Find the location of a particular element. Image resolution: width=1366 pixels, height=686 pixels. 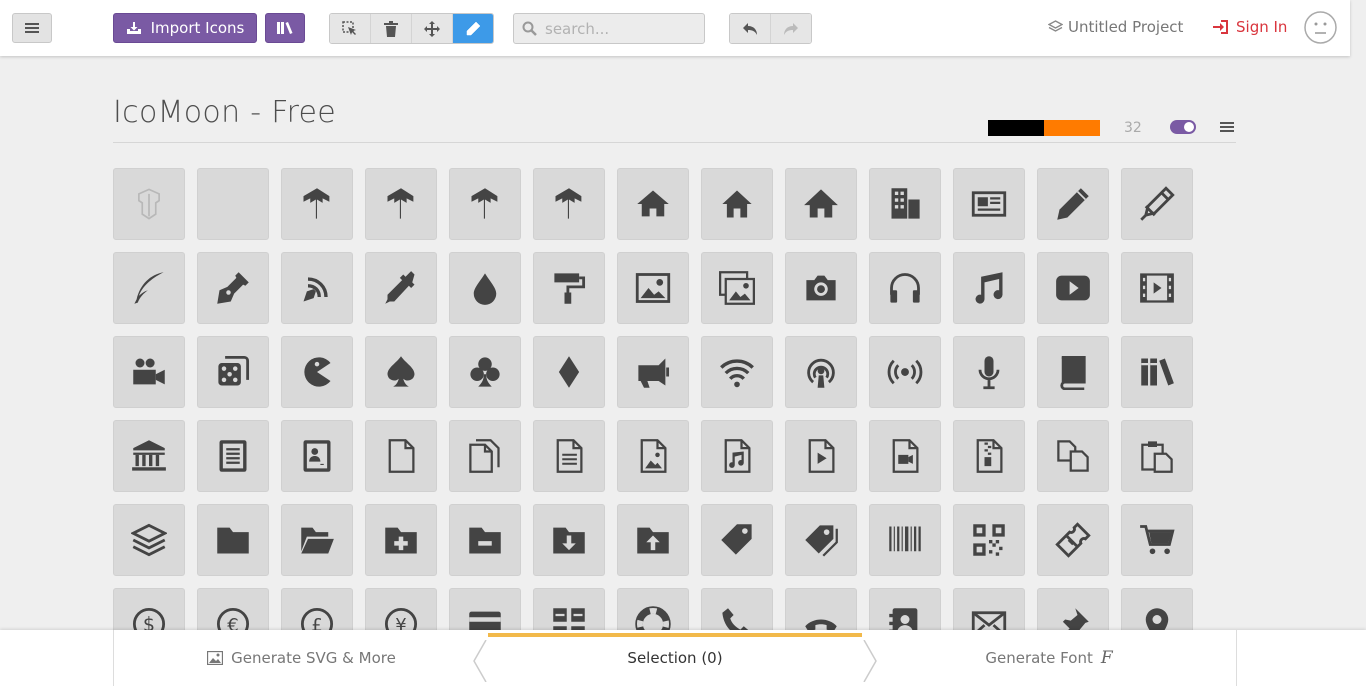

search-input is located at coordinates (620, 28).